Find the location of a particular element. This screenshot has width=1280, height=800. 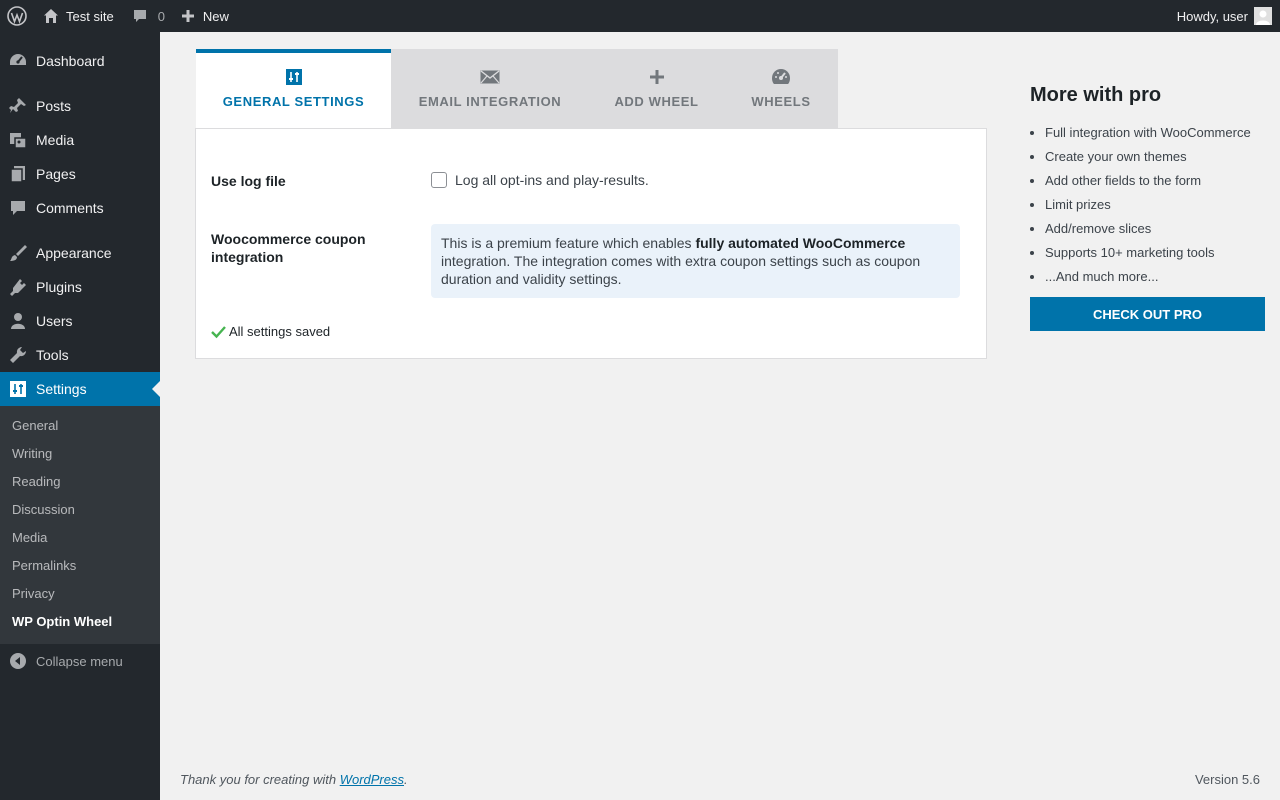

submenu-item-privacy: Privacy is located at coordinates (80, 594).